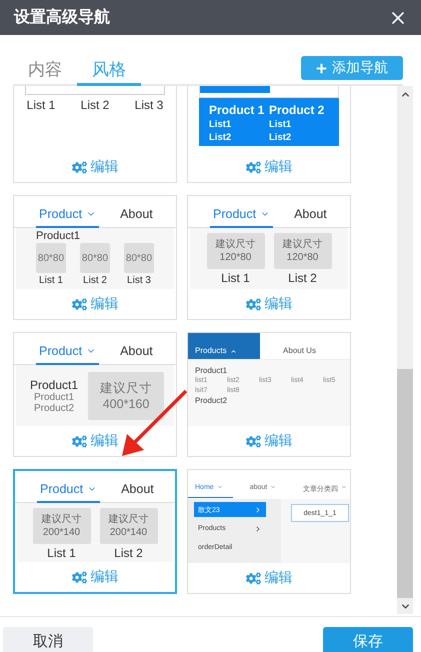 Image resolution: width=421 pixels, height=652 pixels. What do you see at coordinates (54, 408) in the screenshot?
I see `sub-item: Product2` at bounding box center [54, 408].